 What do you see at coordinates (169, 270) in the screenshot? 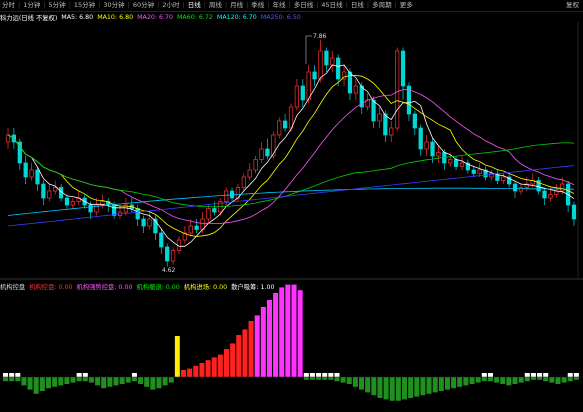
I see `low-price-label: 4.62` at bounding box center [169, 270].